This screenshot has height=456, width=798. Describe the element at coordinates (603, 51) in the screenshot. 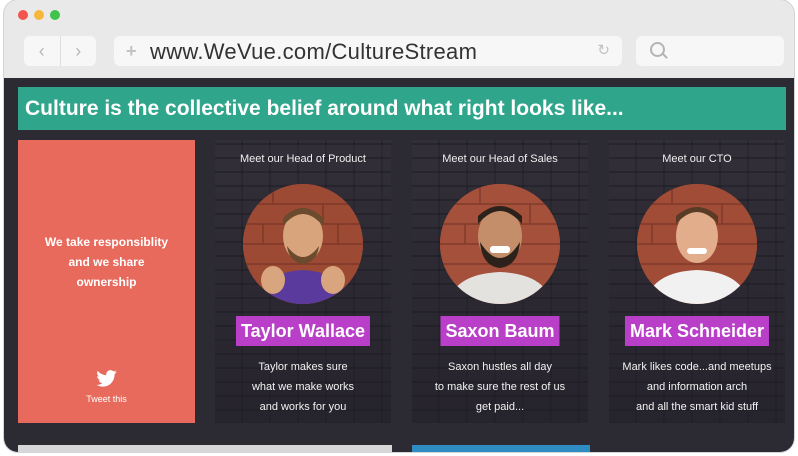

I see `reload-icon: ↻` at that location.